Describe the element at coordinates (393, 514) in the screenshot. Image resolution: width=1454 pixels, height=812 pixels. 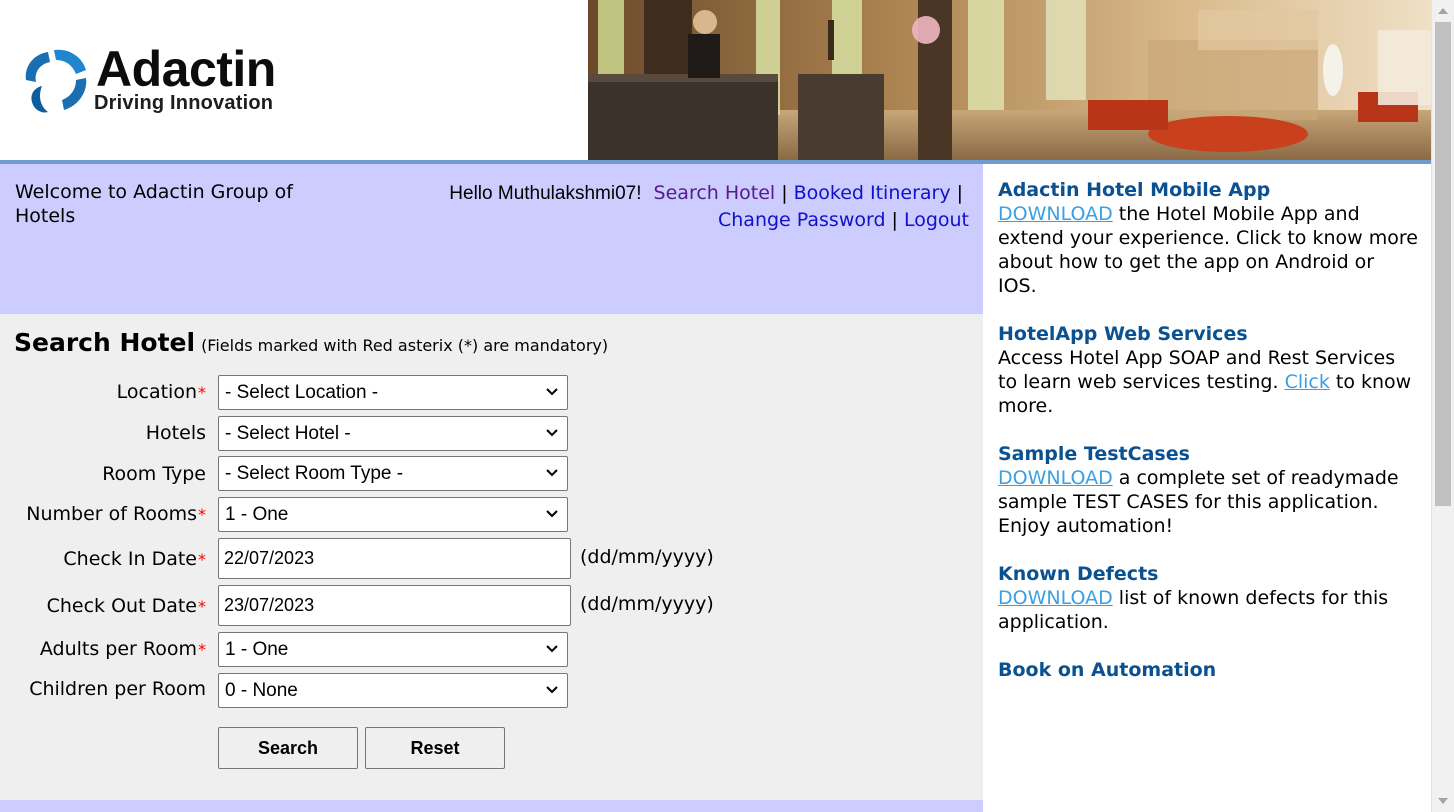
I see `number-of-rooms-select: 1 - One` at that location.